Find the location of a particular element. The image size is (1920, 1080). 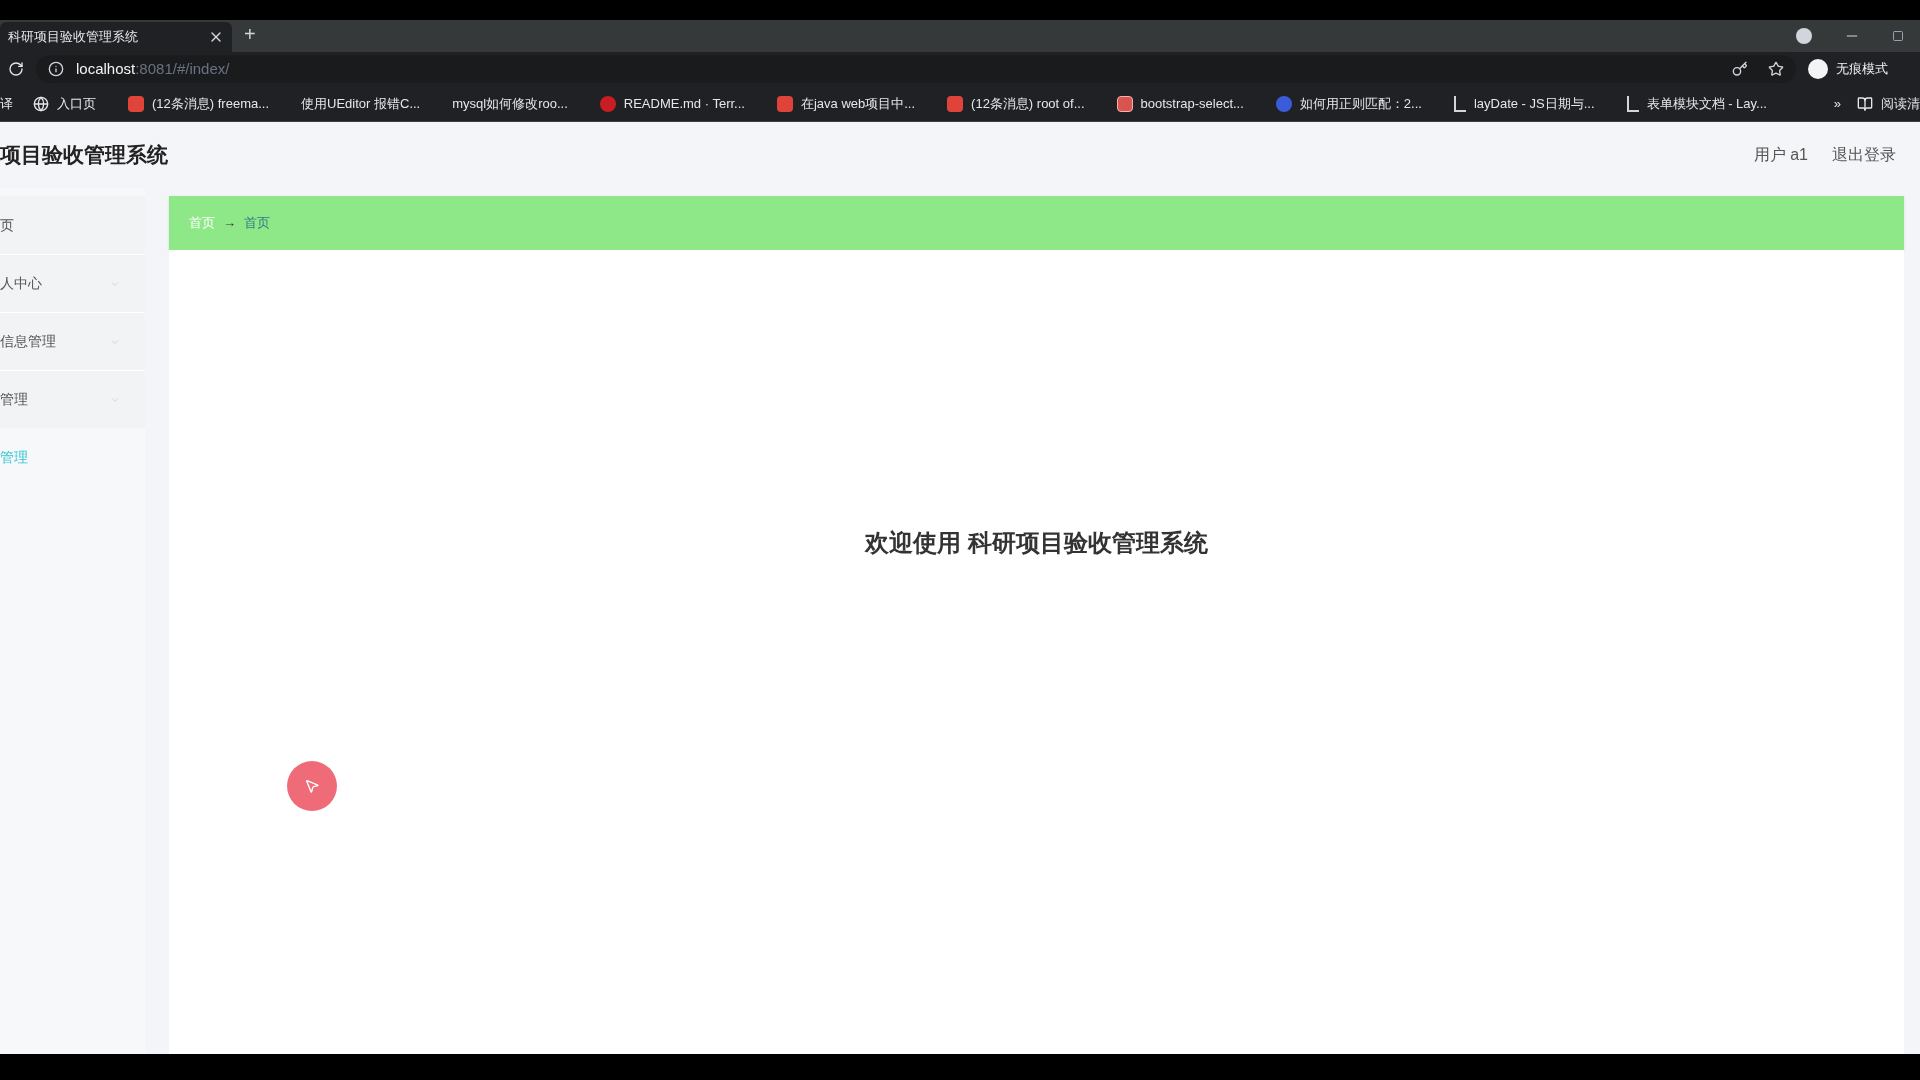

logout-link: 退出登录 is located at coordinates (1864, 155).